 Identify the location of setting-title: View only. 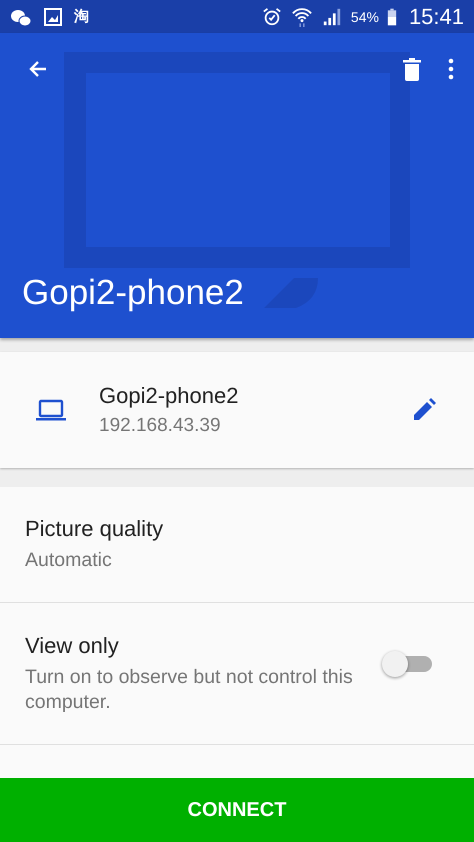
(72, 645).